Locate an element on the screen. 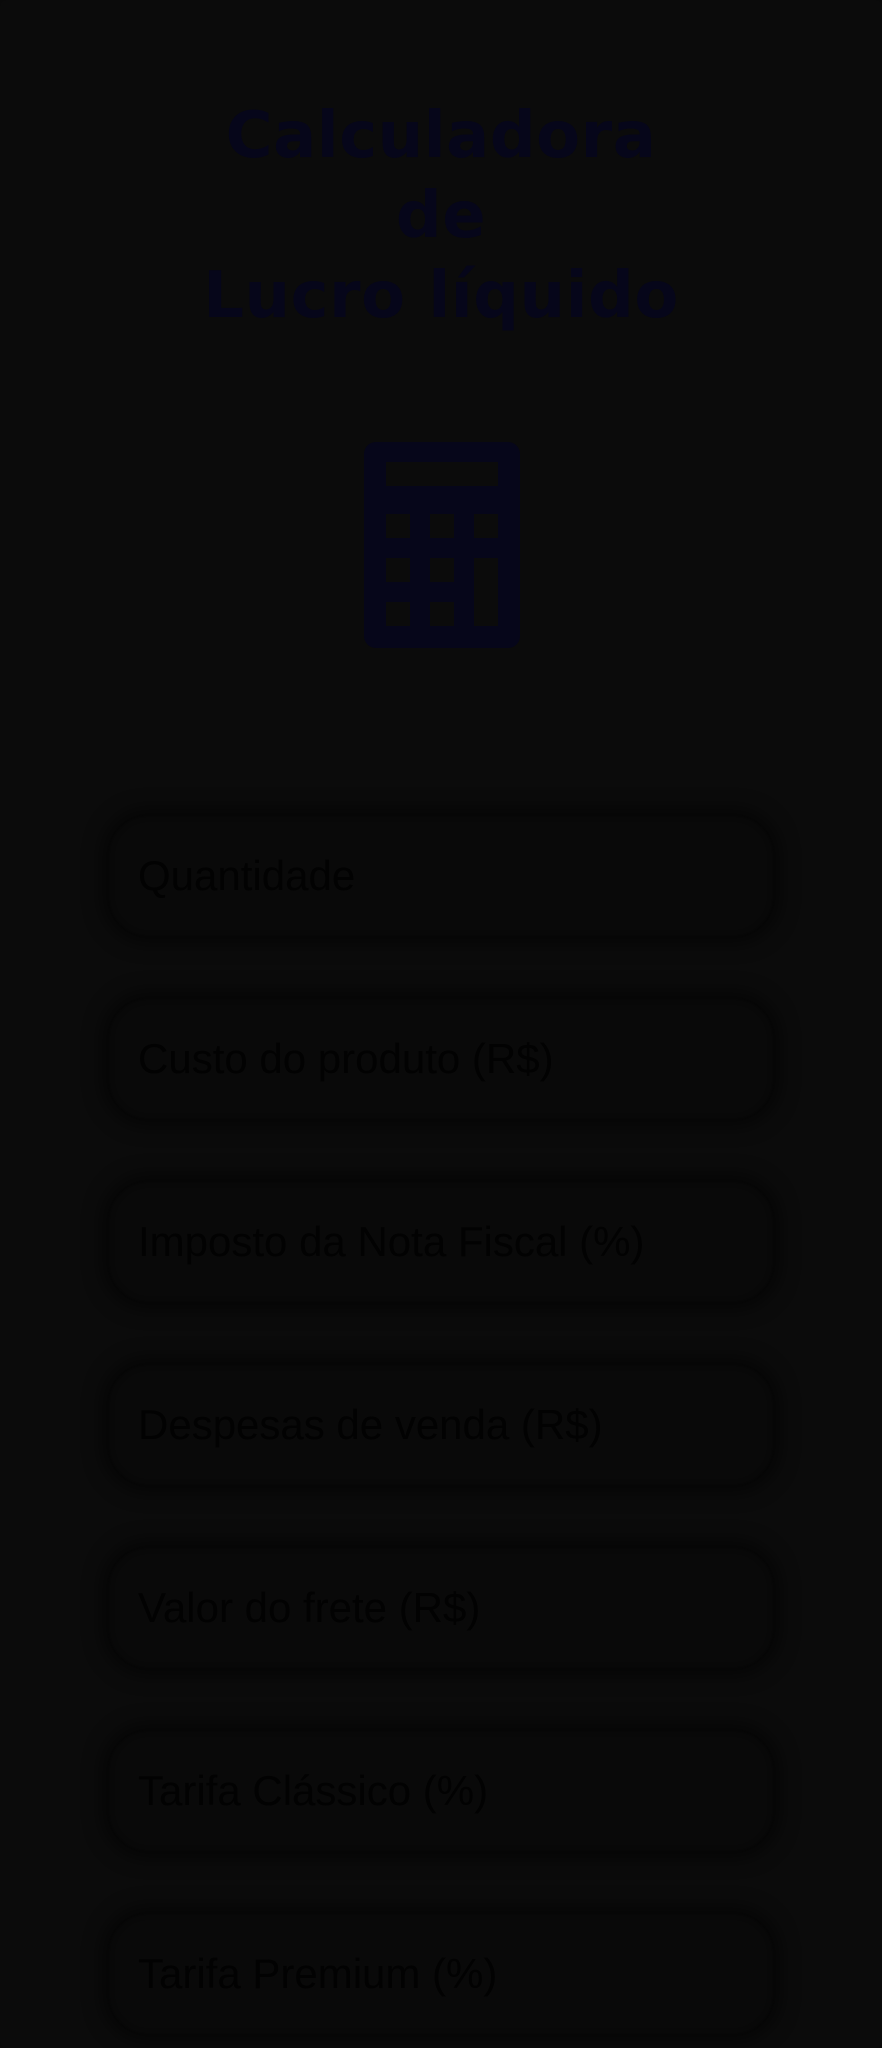  invoice-tax-input is located at coordinates (441, 1242).